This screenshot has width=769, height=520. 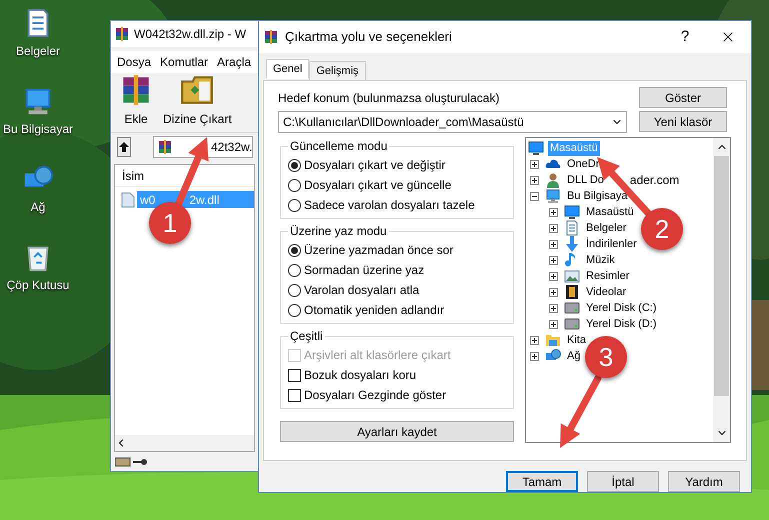 What do you see at coordinates (621, 308) in the screenshot?
I see `tree-item: Yerel Disk (C:)` at bounding box center [621, 308].